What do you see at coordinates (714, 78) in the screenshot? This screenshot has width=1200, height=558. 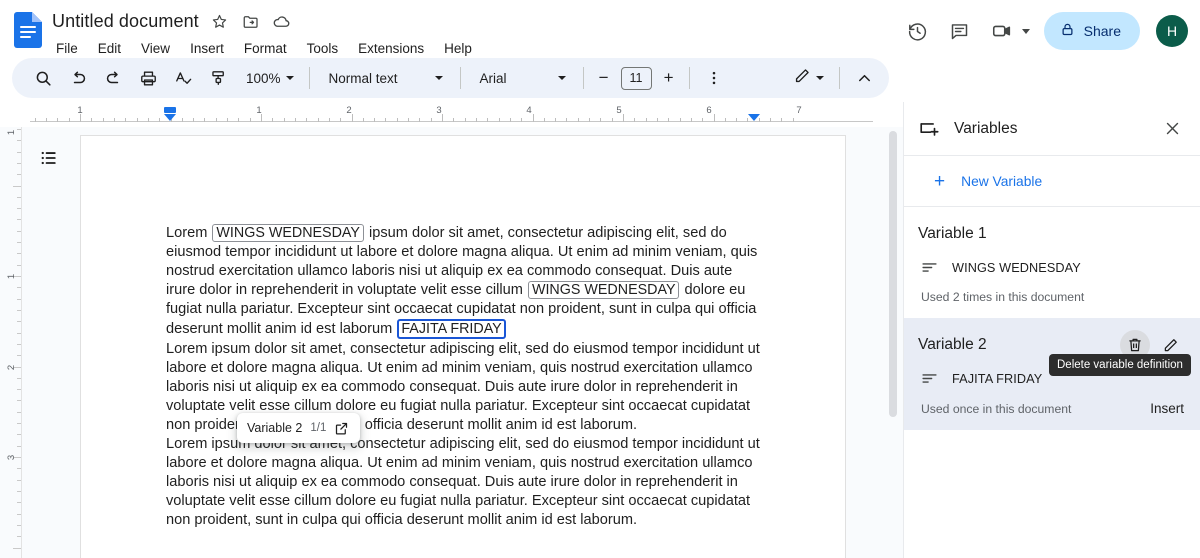 I see `more-vertical-icon` at bounding box center [714, 78].